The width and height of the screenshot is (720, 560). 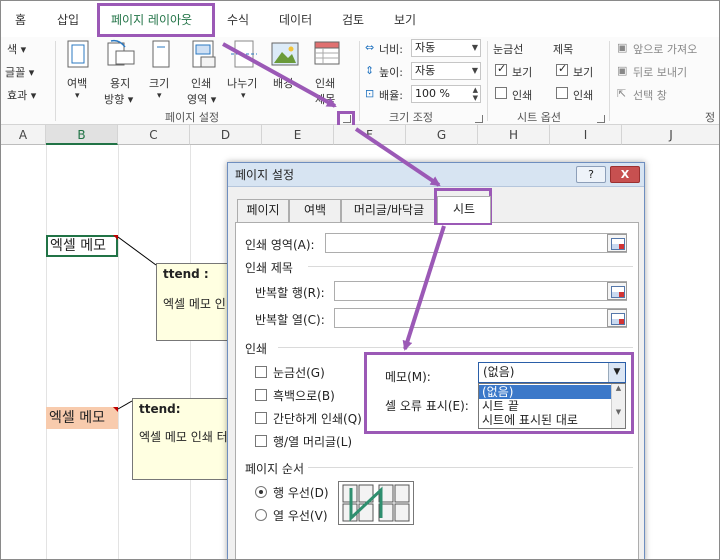 I want to click on print-area-input, so click(x=476, y=243).